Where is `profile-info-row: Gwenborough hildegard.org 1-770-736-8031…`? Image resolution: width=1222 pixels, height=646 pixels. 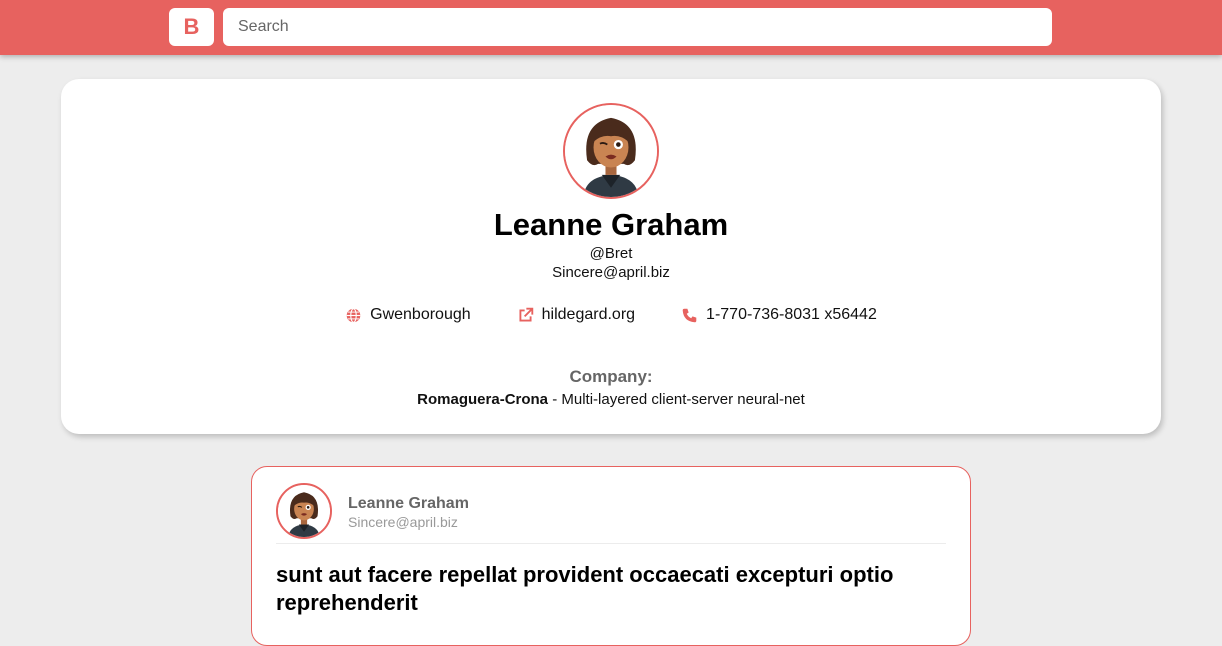 profile-info-row: Gwenborough hildegard.org 1-770-736-8031… is located at coordinates (611, 315).